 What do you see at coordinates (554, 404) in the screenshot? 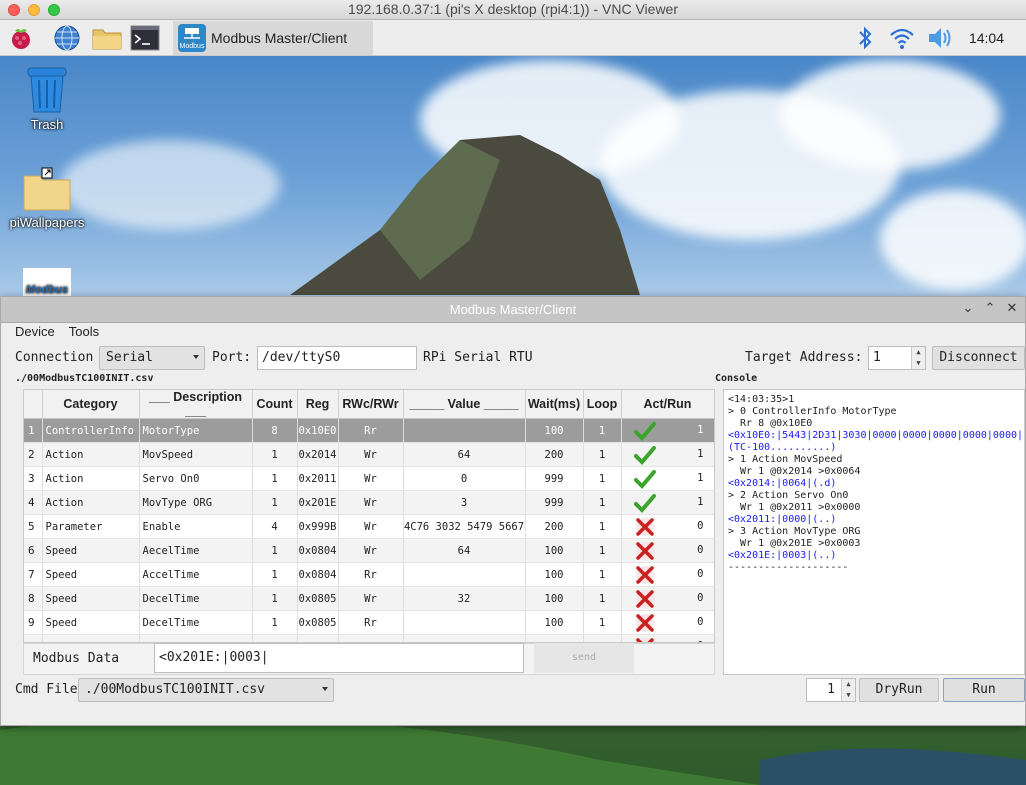
I see `column-header-wait: Wait(ms)` at bounding box center [554, 404].